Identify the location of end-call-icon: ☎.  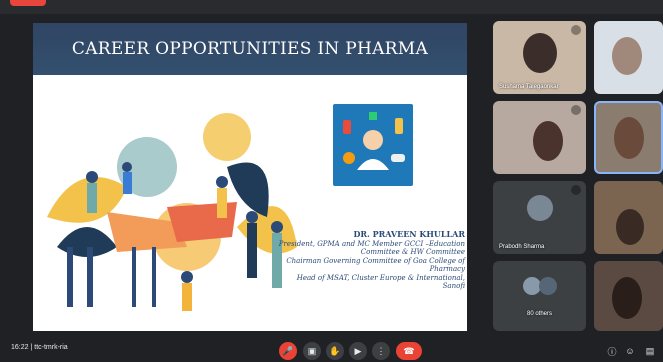
(409, 350).